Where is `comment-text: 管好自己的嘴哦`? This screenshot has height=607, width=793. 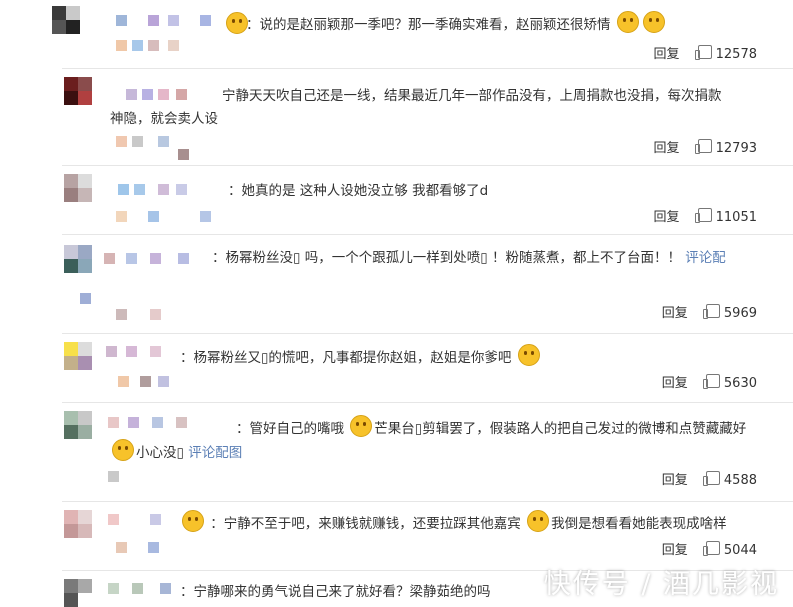 comment-text: 管好自己的嘴哦 is located at coordinates (297, 429).